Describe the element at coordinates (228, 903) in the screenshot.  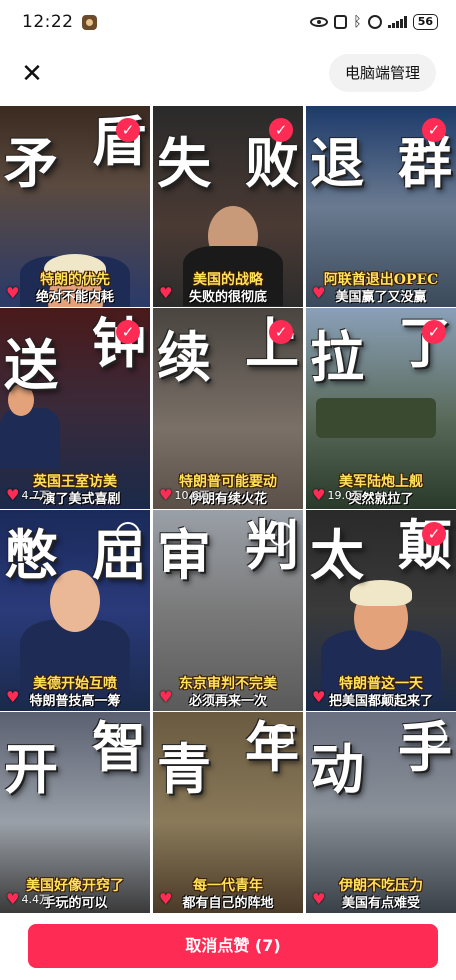
I see `video-subtitle: 都有自己的阵地` at that location.